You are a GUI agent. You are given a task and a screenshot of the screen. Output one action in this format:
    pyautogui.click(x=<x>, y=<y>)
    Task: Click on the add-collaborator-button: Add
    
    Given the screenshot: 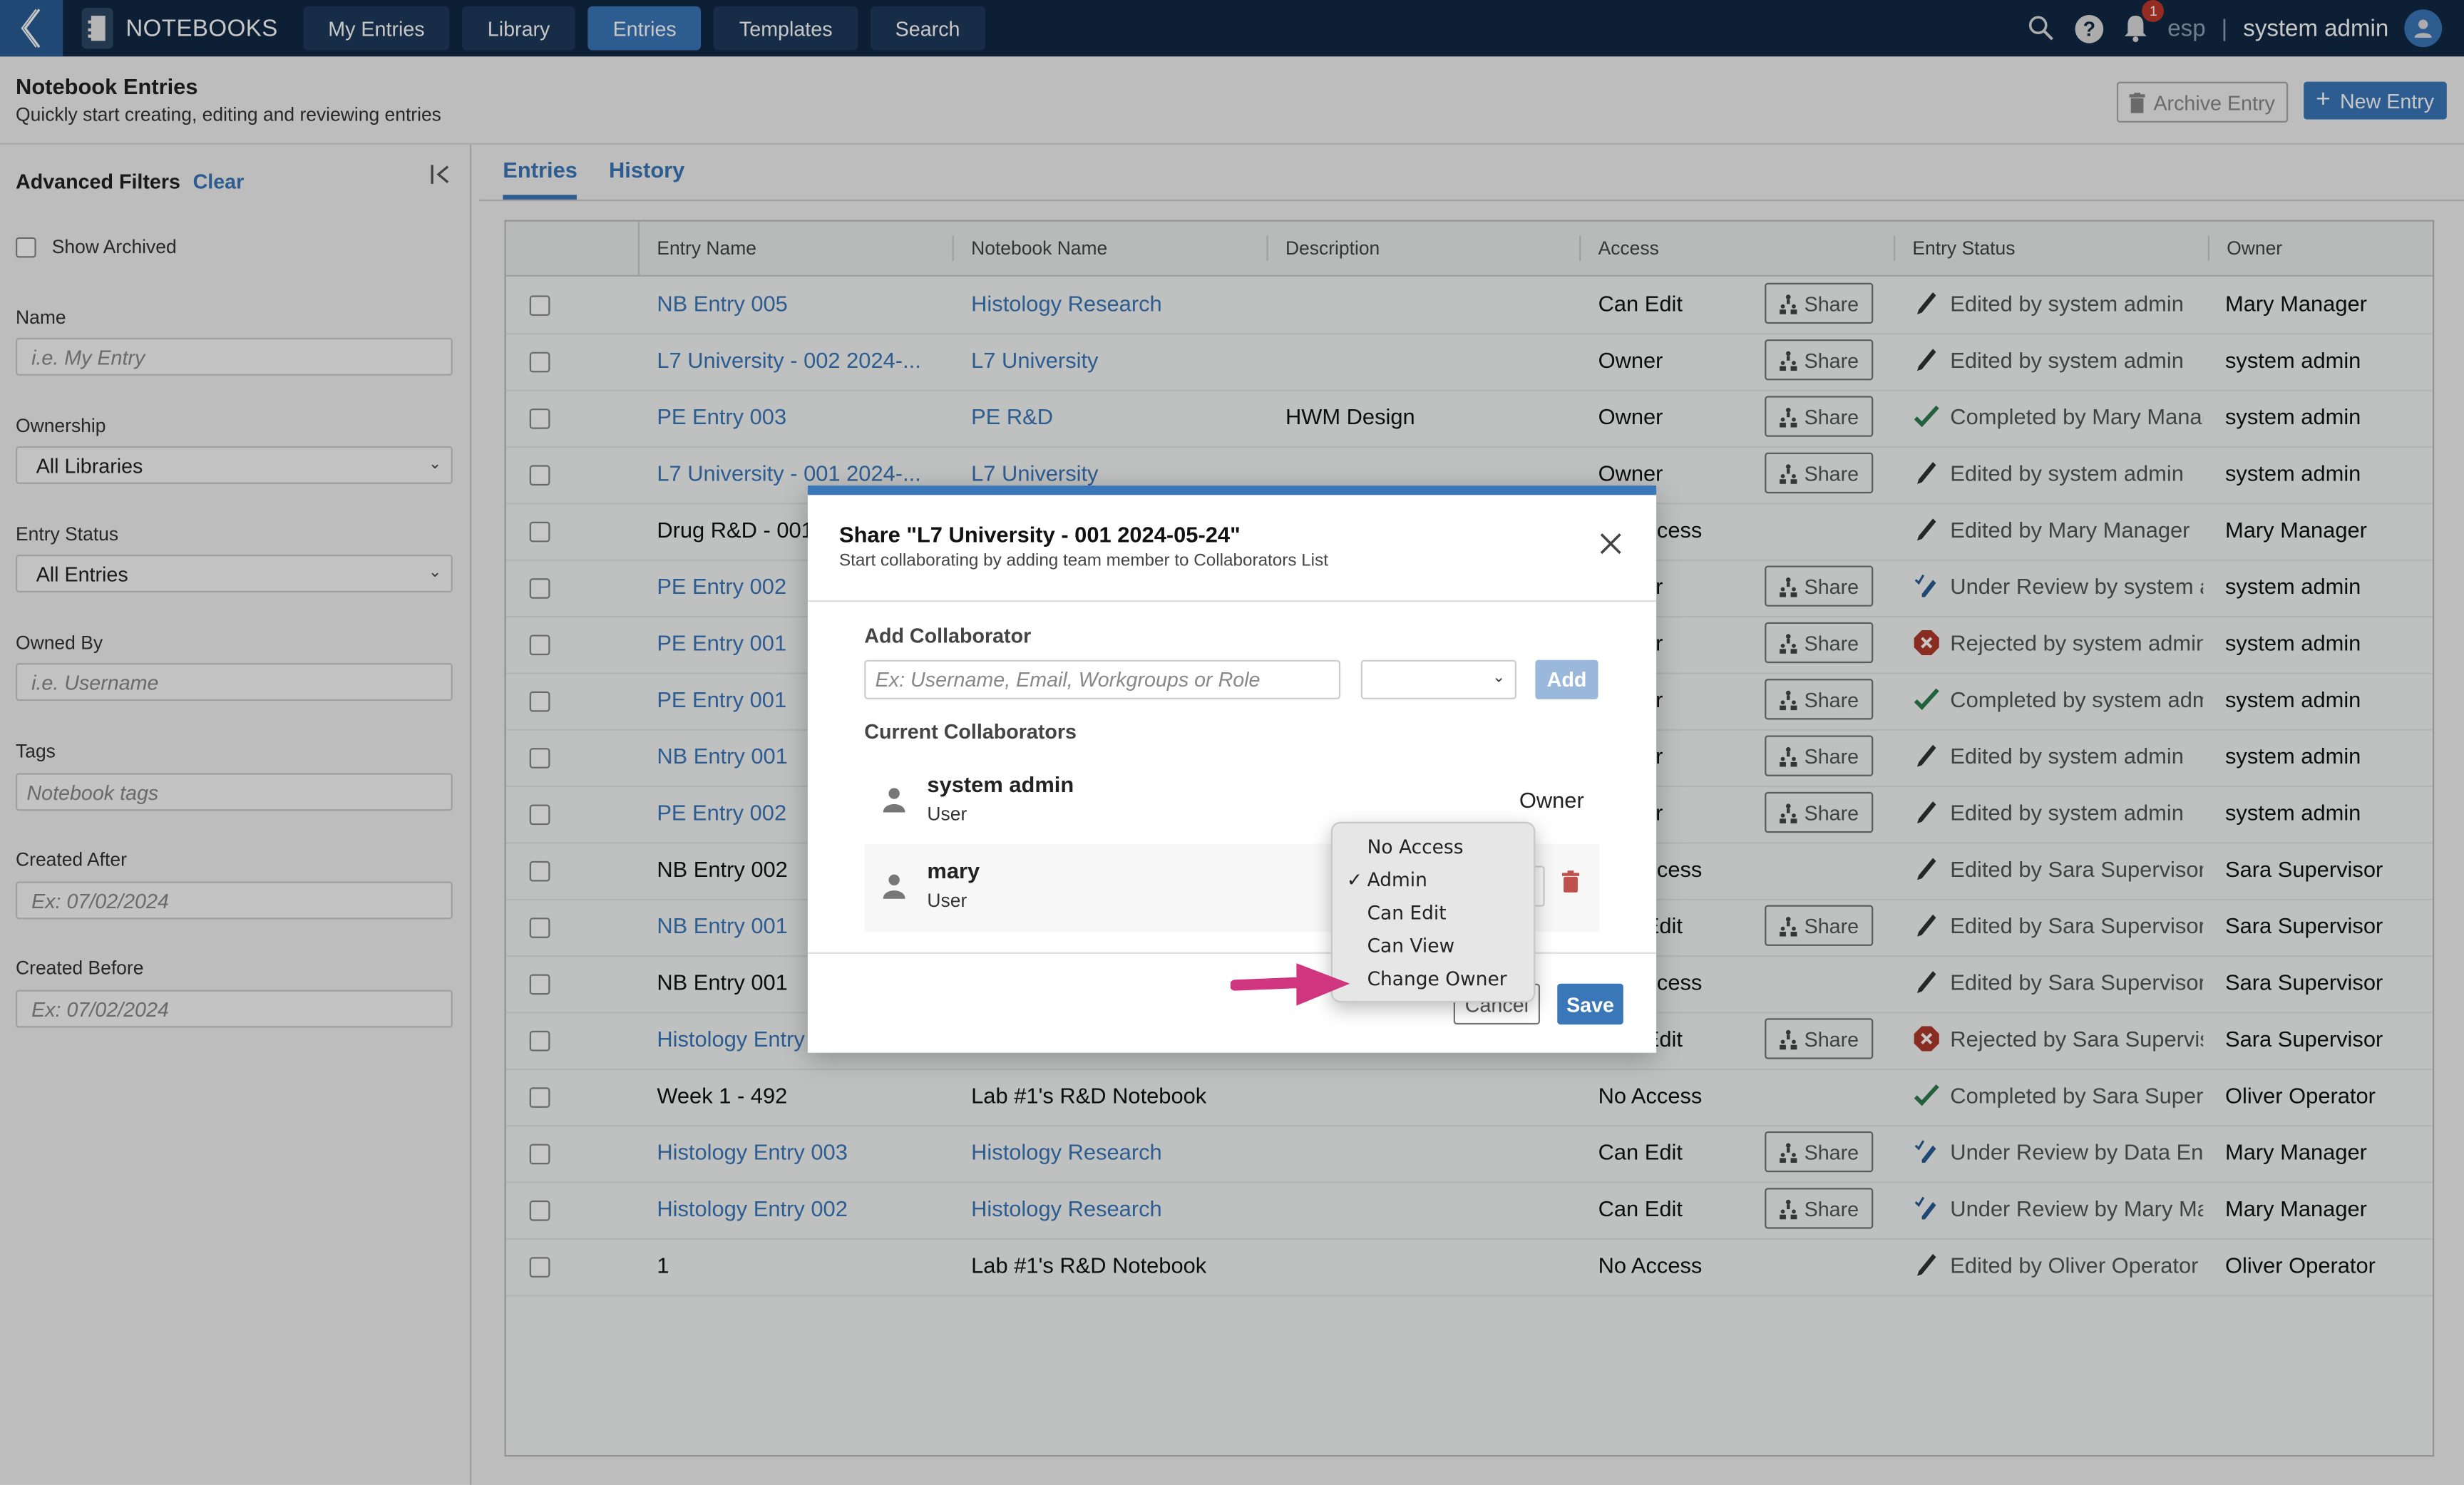 What is the action you would take?
    pyautogui.click(x=1566, y=679)
    